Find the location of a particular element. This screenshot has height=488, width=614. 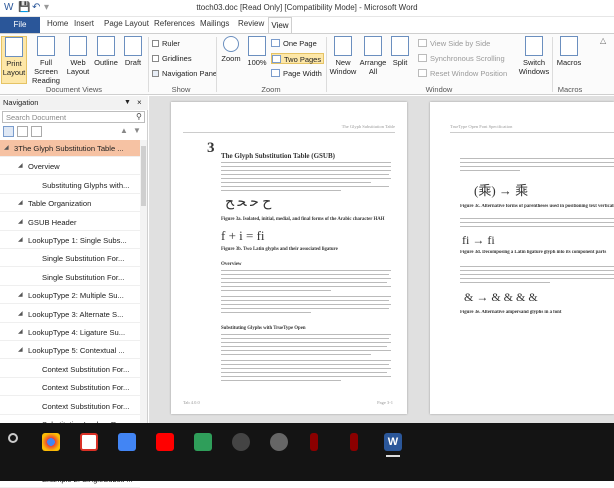

page-width-button: Page Width is located at coordinates (296, 73).